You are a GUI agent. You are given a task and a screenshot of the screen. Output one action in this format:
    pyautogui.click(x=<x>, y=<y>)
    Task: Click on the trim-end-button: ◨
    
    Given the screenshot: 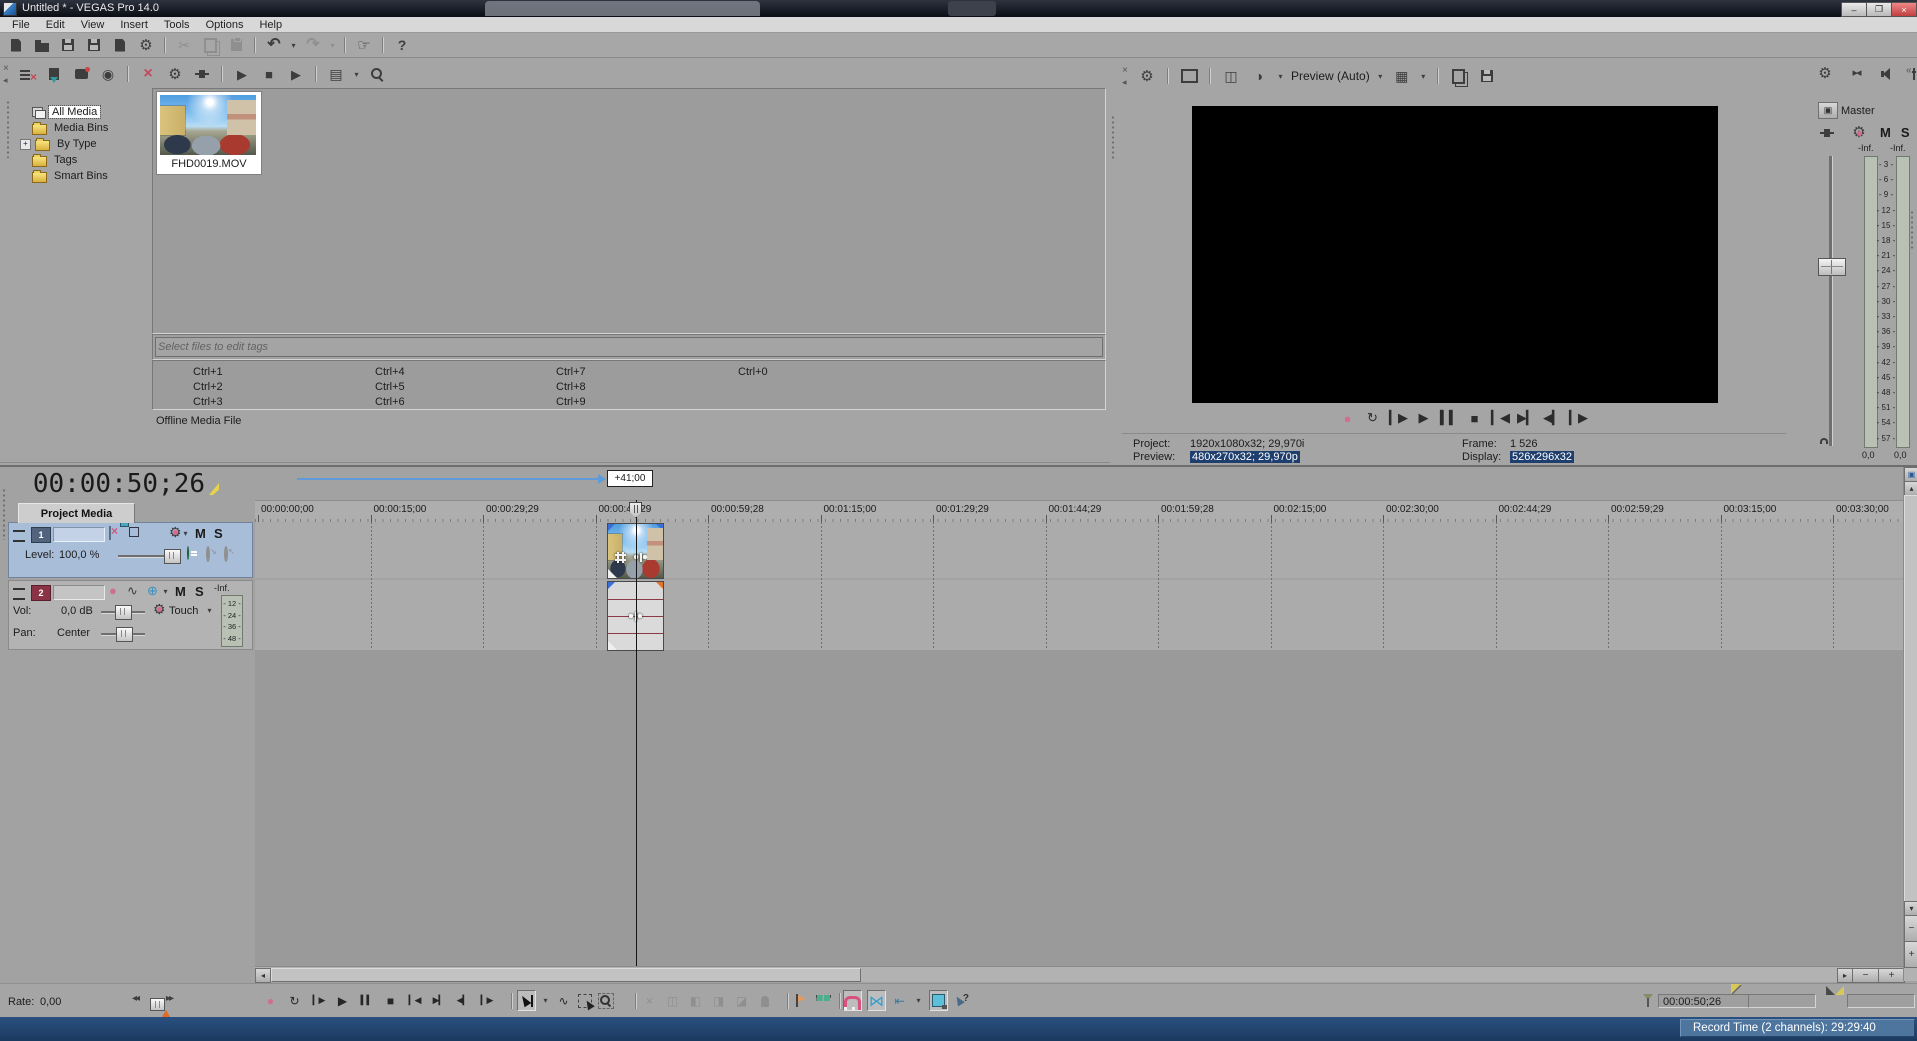 What is the action you would take?
    pyautogui.click(x=718, y=1000)
    